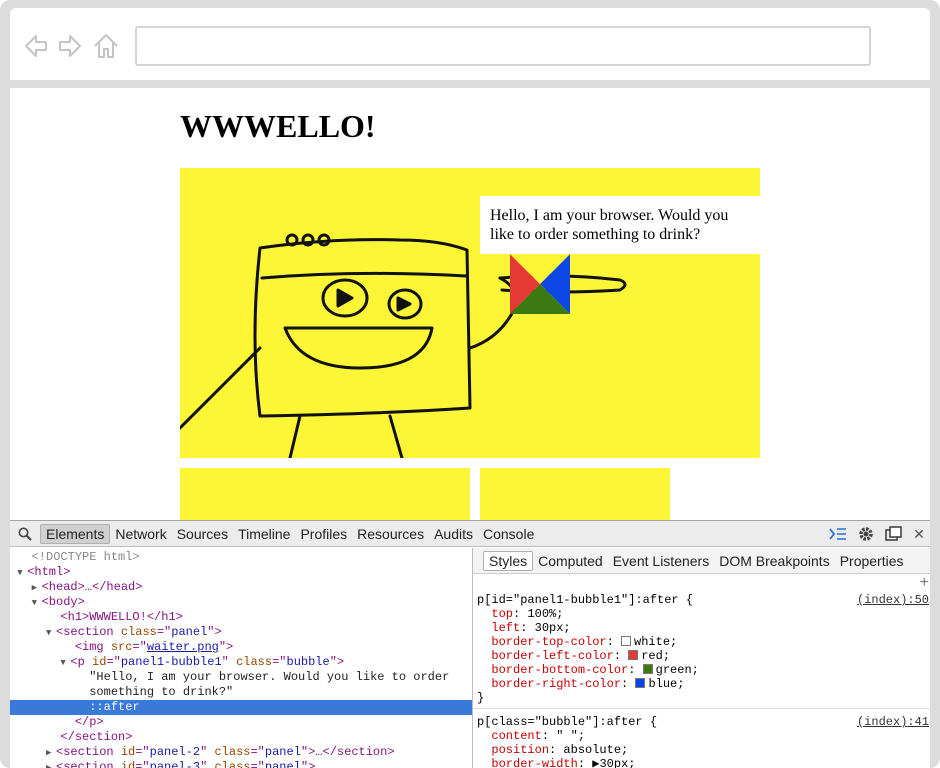  I want to click on dom-node-h1: <h1>WWWELLO!</h1>, so click(241, 617).